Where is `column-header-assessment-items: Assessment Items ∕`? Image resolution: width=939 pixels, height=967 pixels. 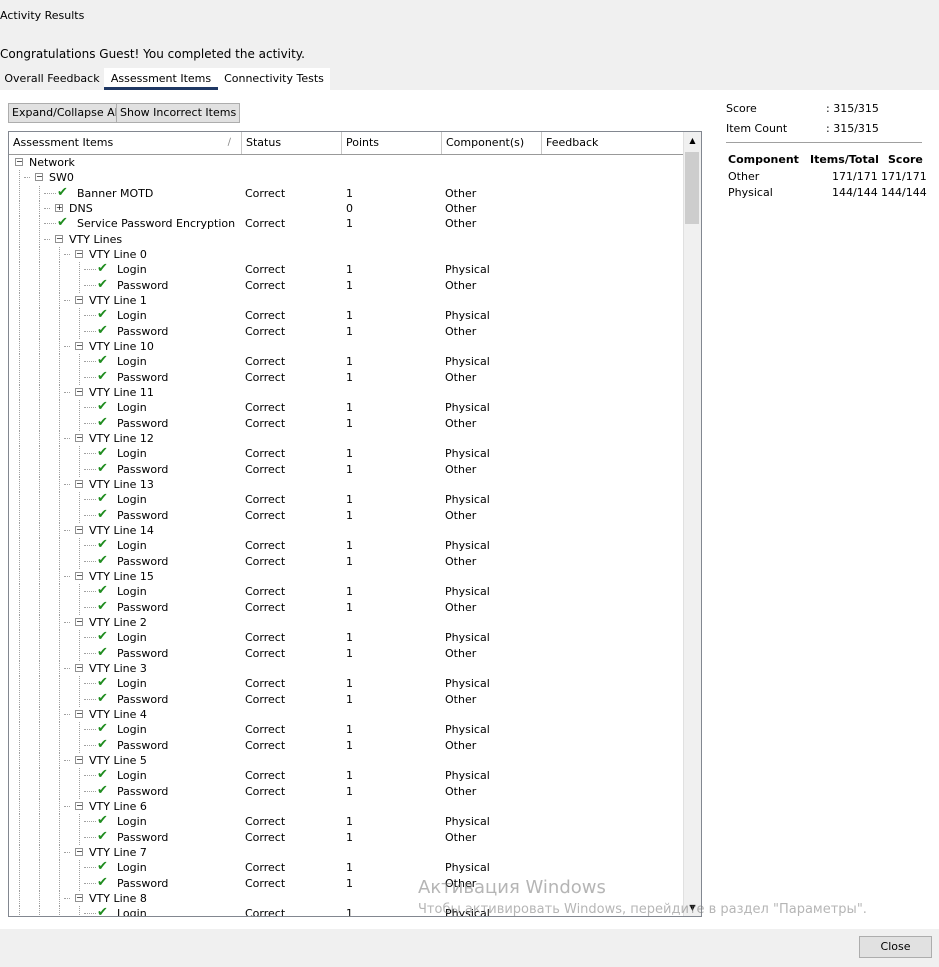 column-header-assessment-items: Assessment Items ∕ is located at coordinates (125, 143).